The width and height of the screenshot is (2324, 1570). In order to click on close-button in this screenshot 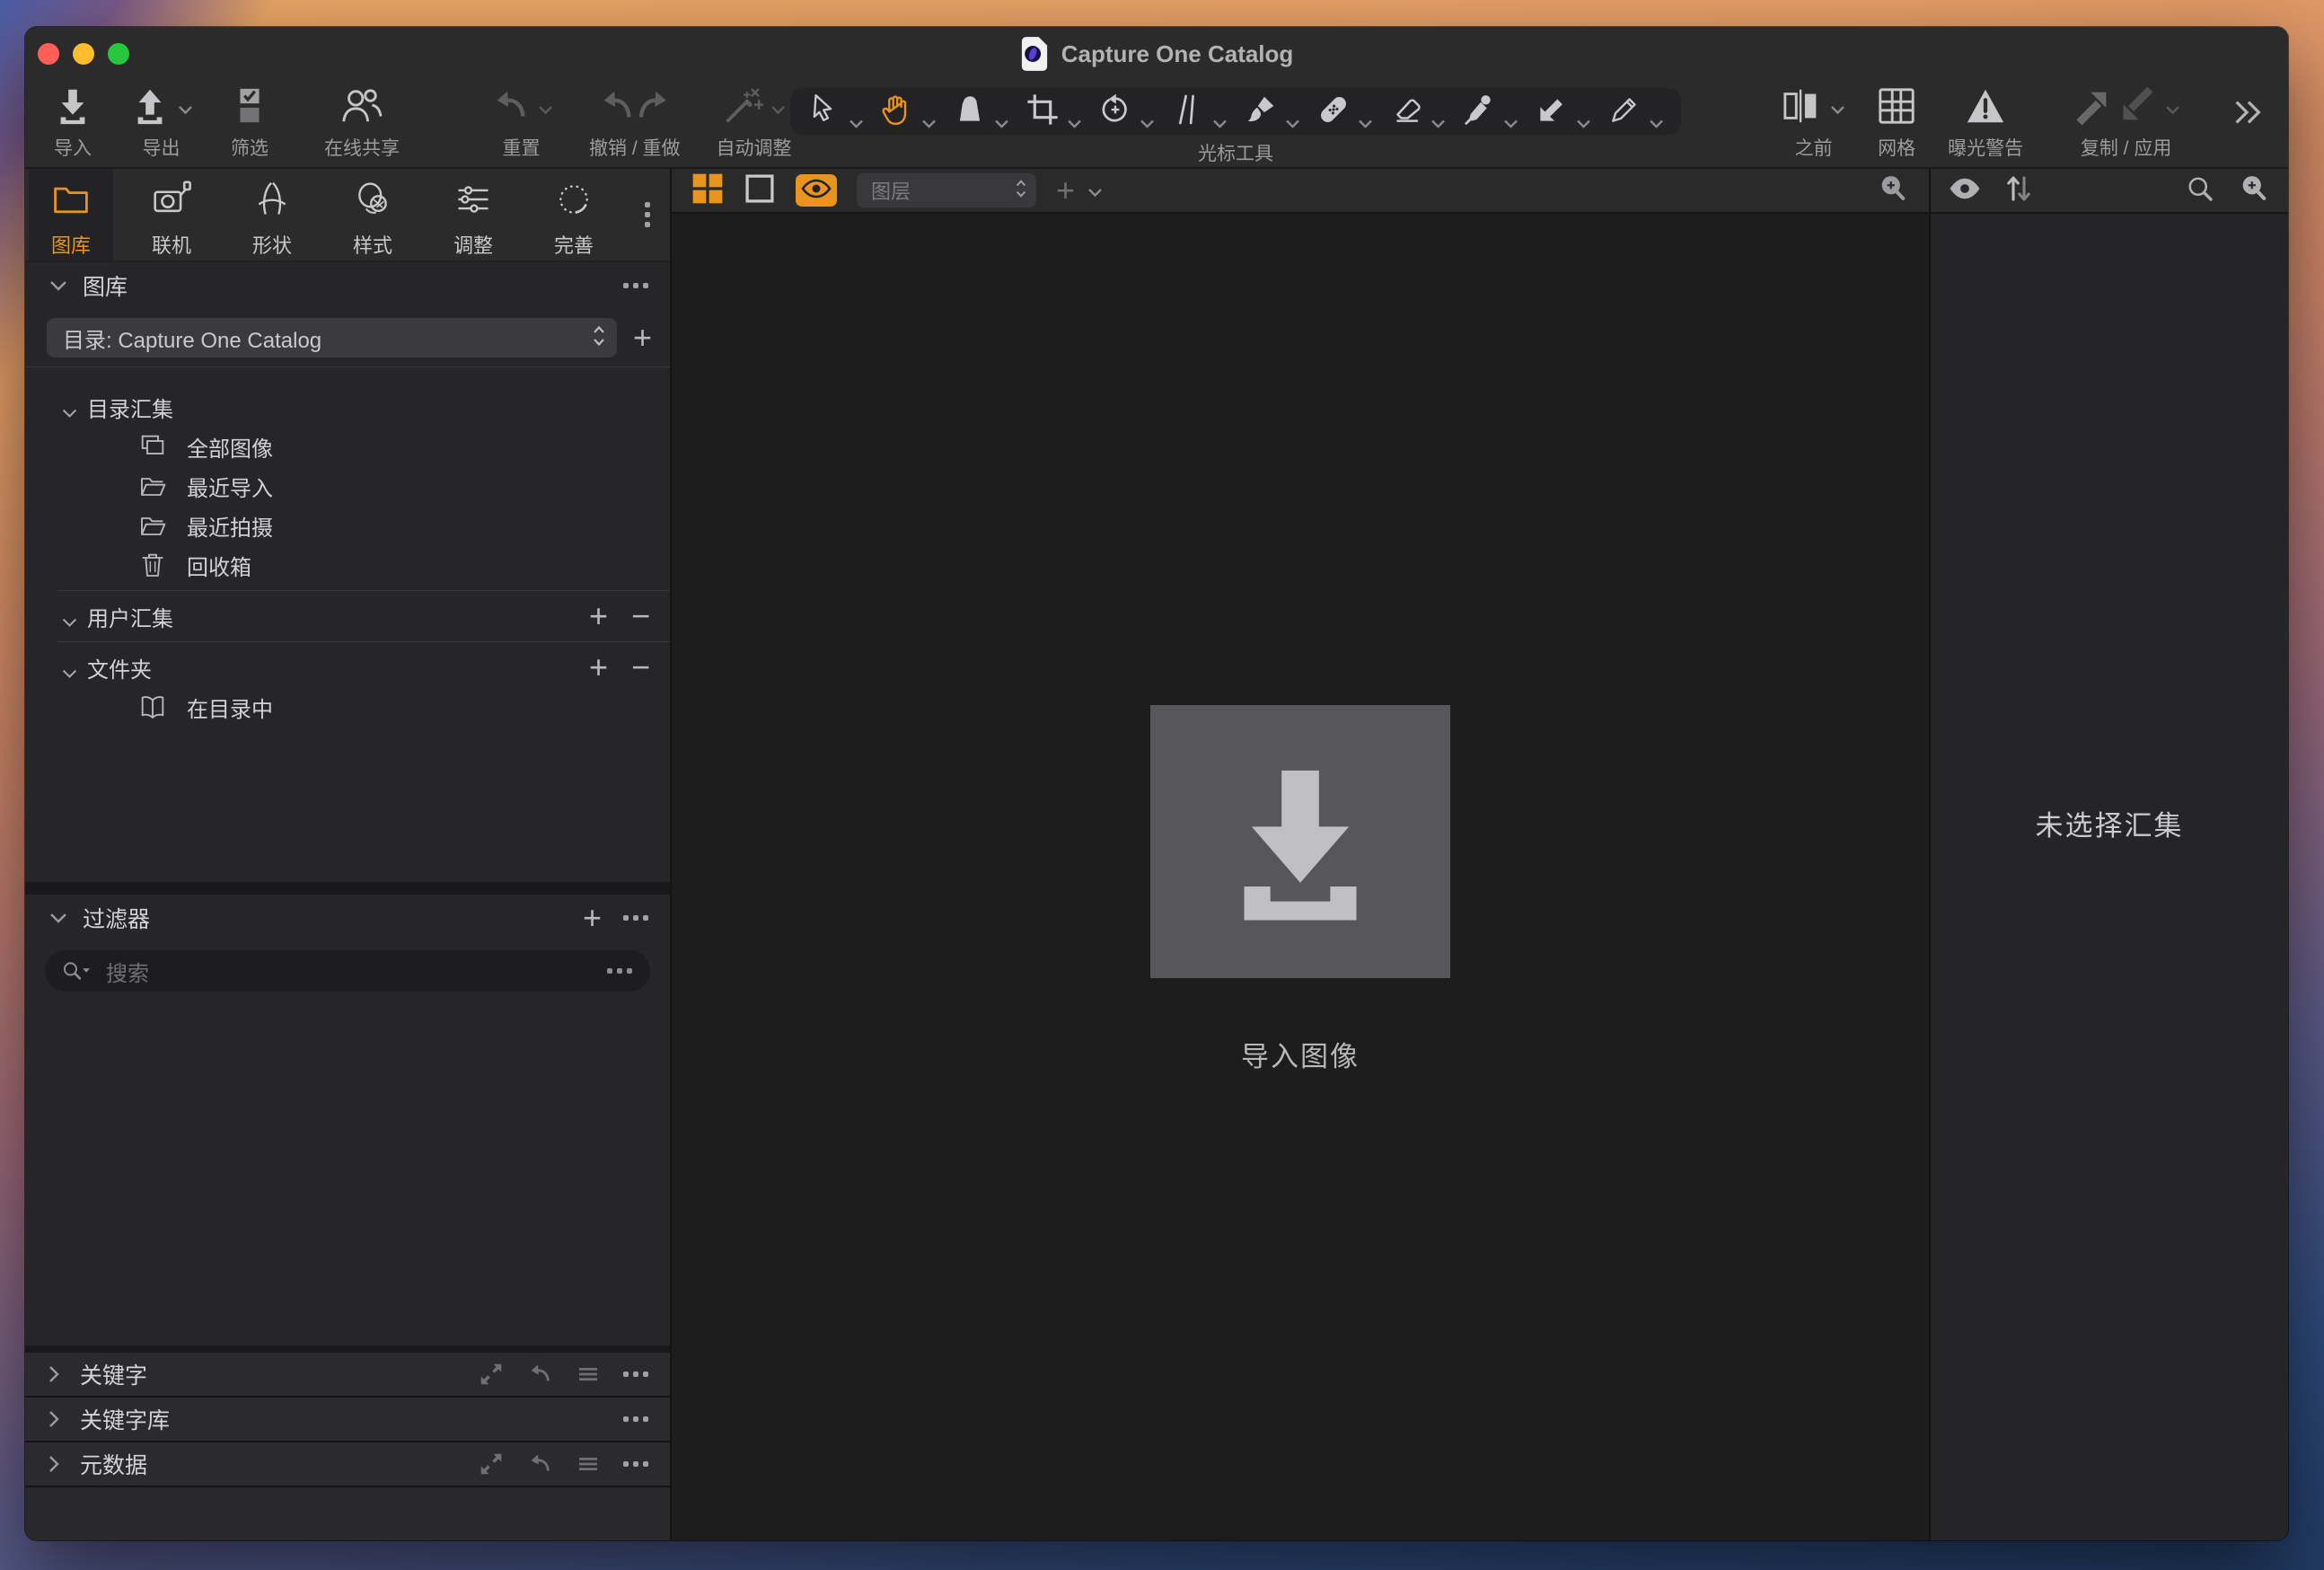, I will do `click(48, 54)`.